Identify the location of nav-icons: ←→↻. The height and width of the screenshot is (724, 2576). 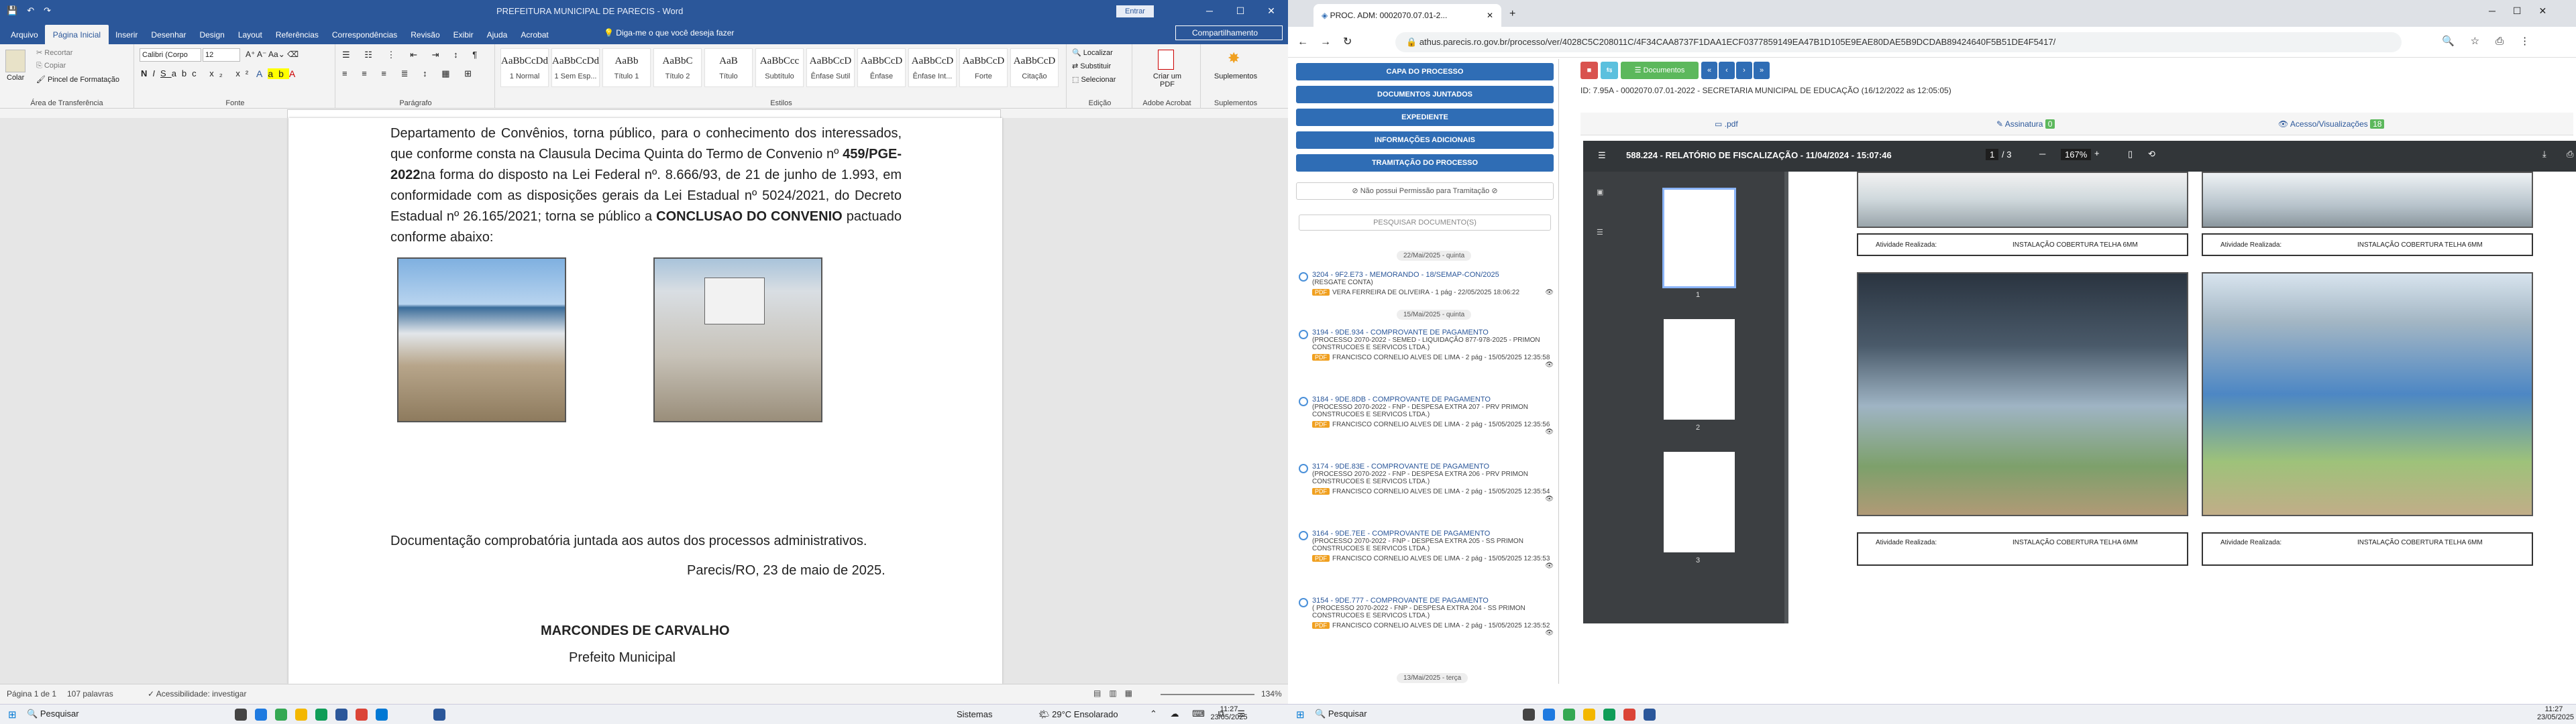
(1330, 41).